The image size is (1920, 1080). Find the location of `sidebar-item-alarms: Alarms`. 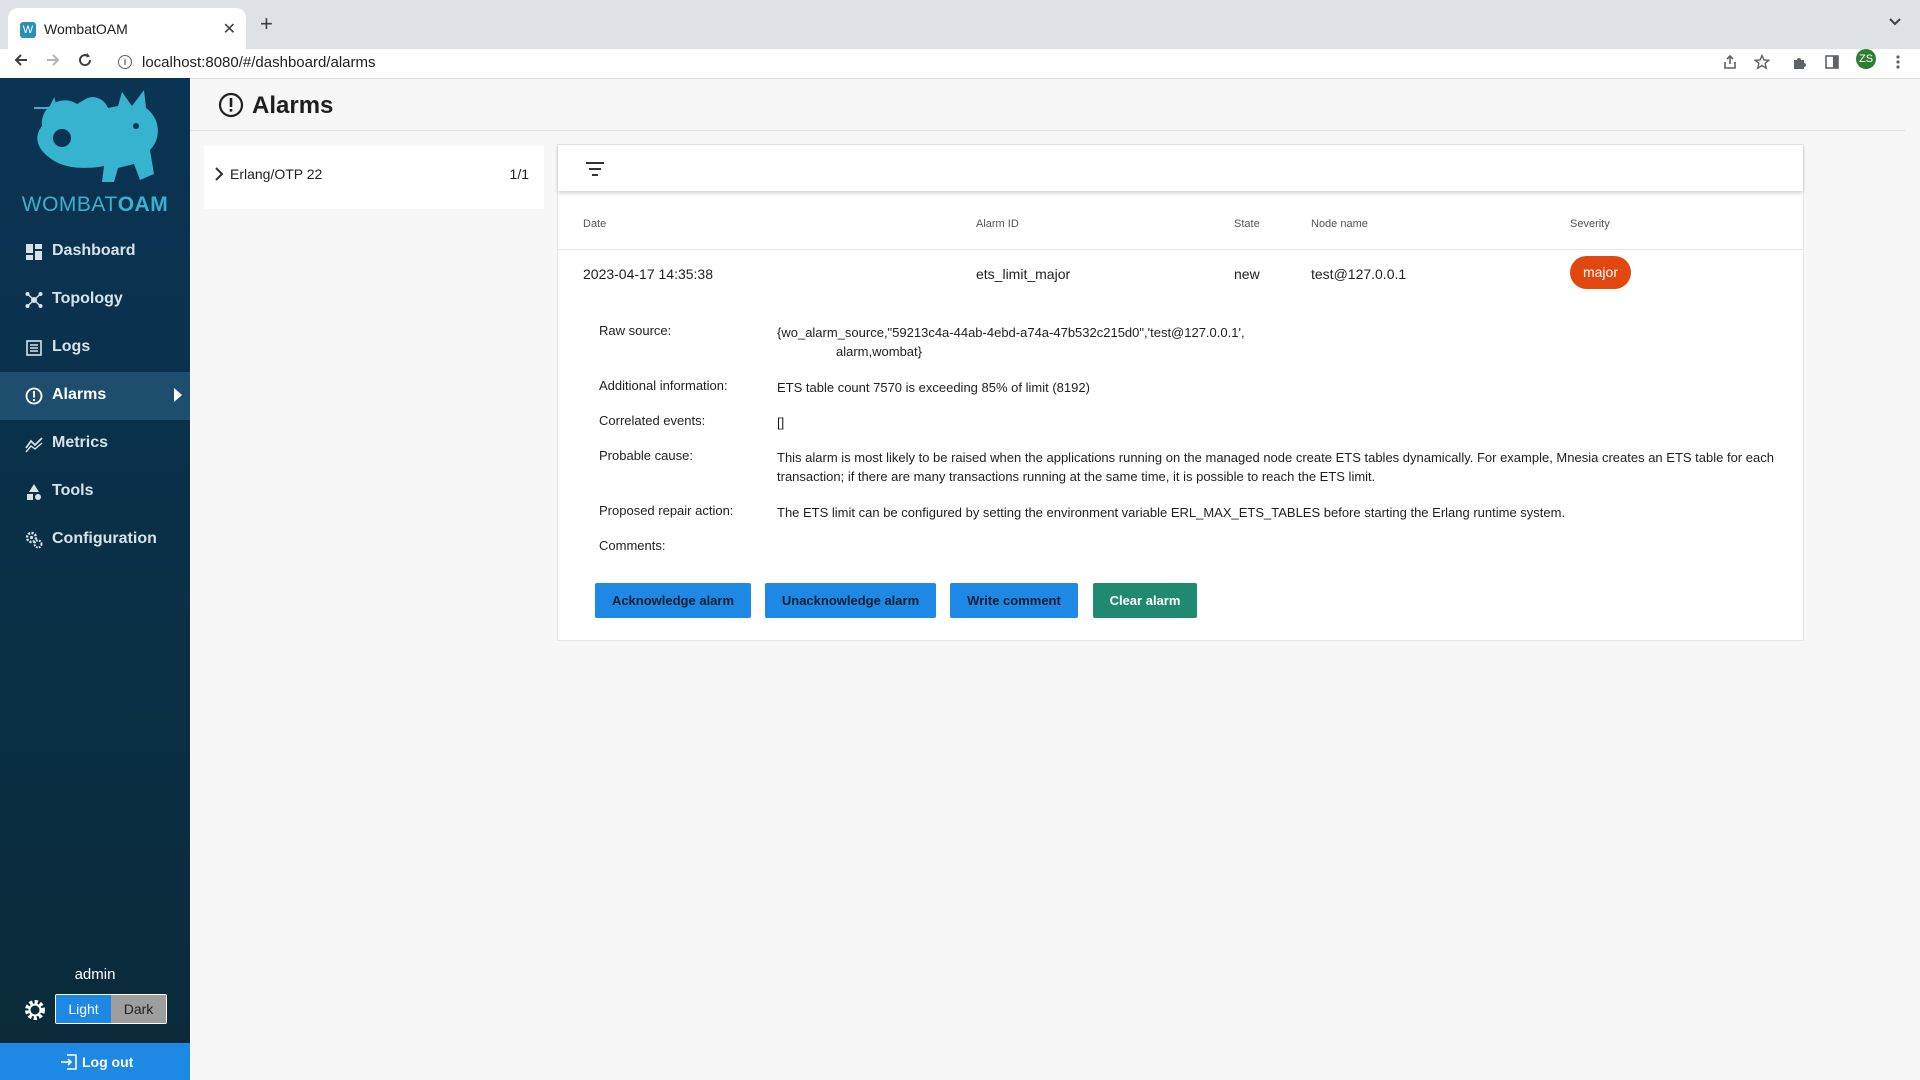

sidebar-item-alarms: Alarms is located at coordinates (95, 396).